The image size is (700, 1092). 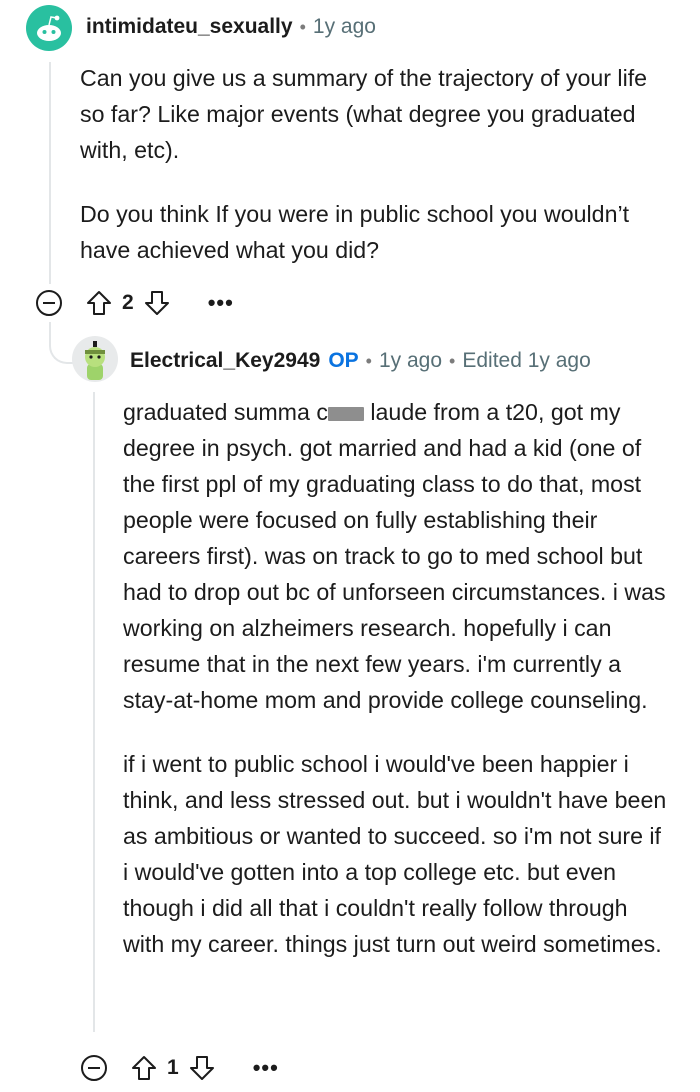 What do you see at coordinates (526, 360) in the screenshot?
I see `edited-label: Edited 1y ago` at bounding box center [526, 360].